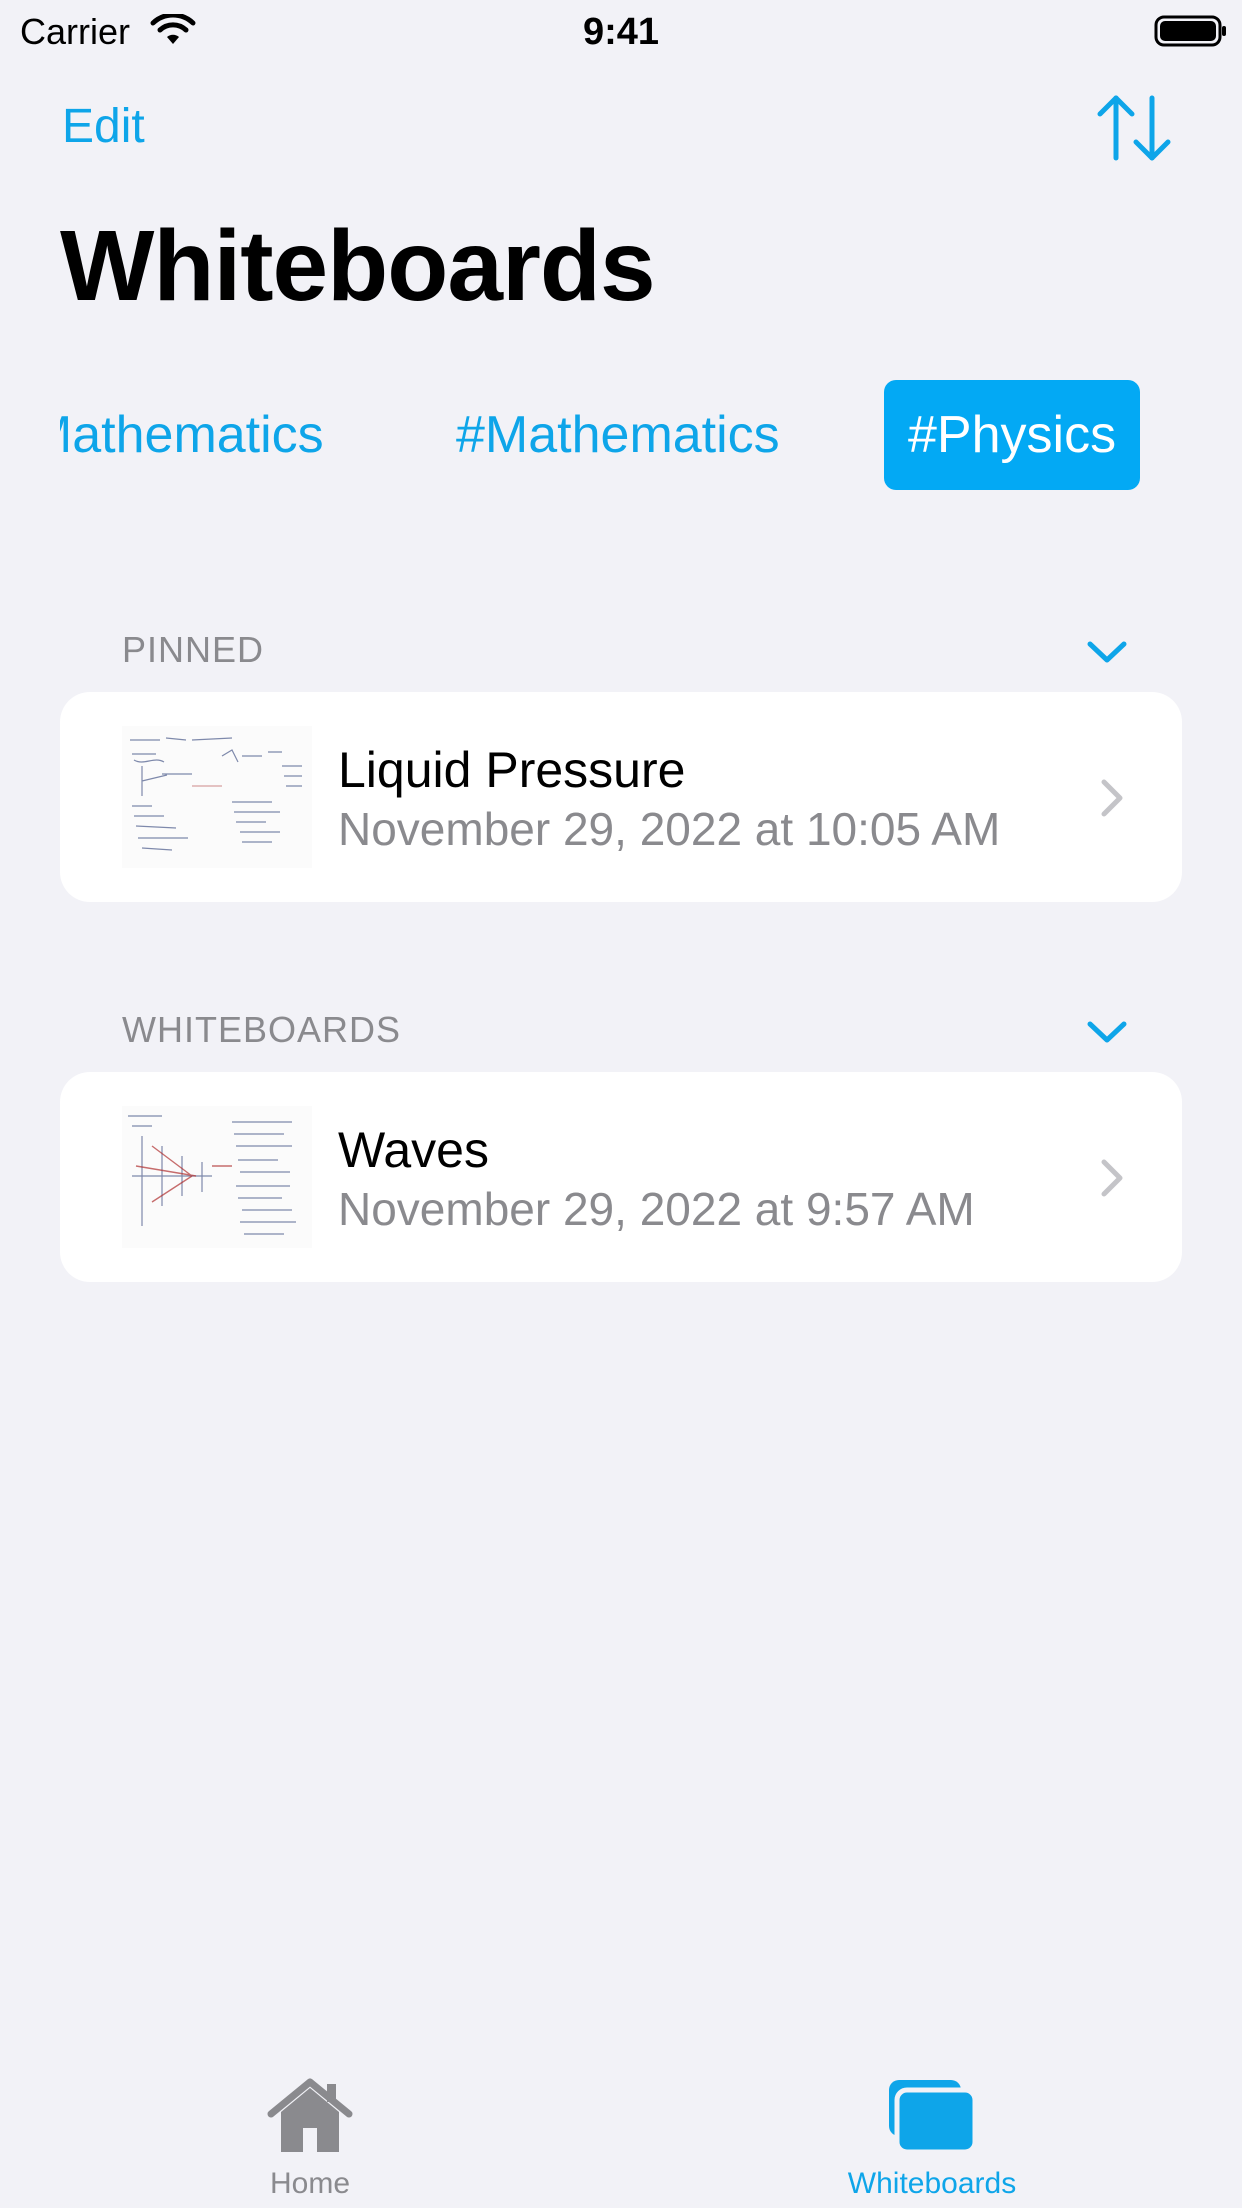  I want to click on tag-mathematics-partial: #Mathematics, so click(192, 435).